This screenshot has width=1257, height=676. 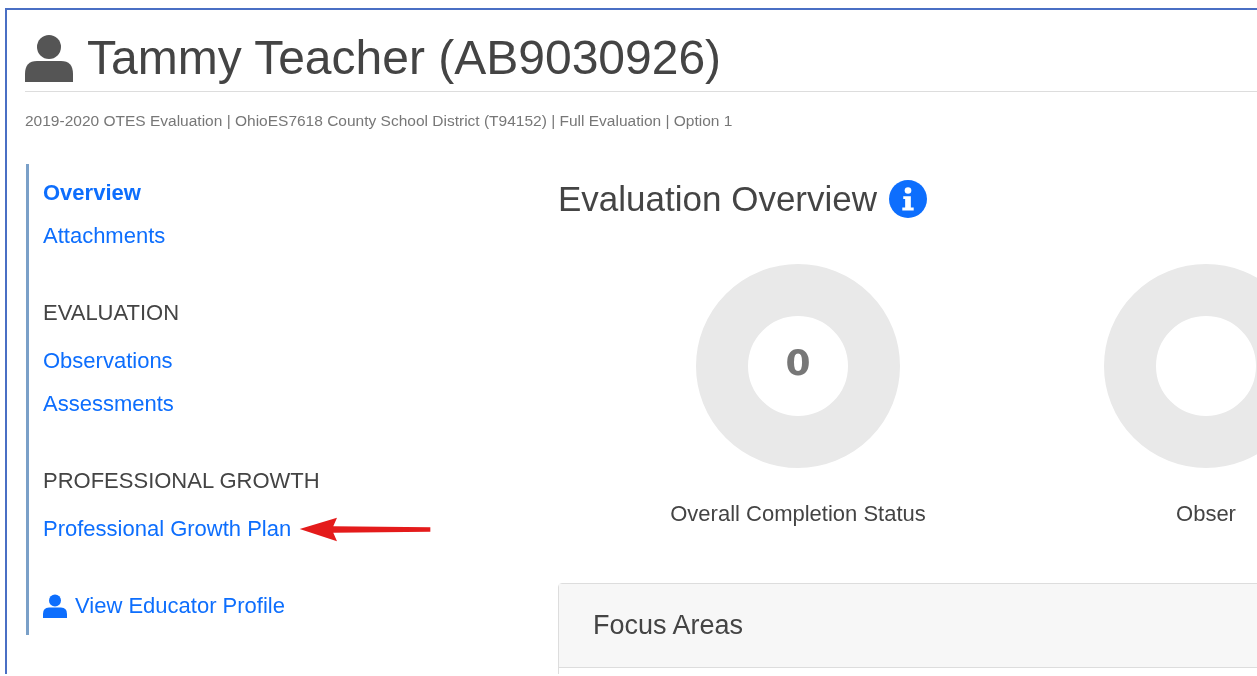 What do you see at coordinates (668, 625) in the screenshot?
I see `panel-title: Focus Areas` at bounding box center [668, 625].